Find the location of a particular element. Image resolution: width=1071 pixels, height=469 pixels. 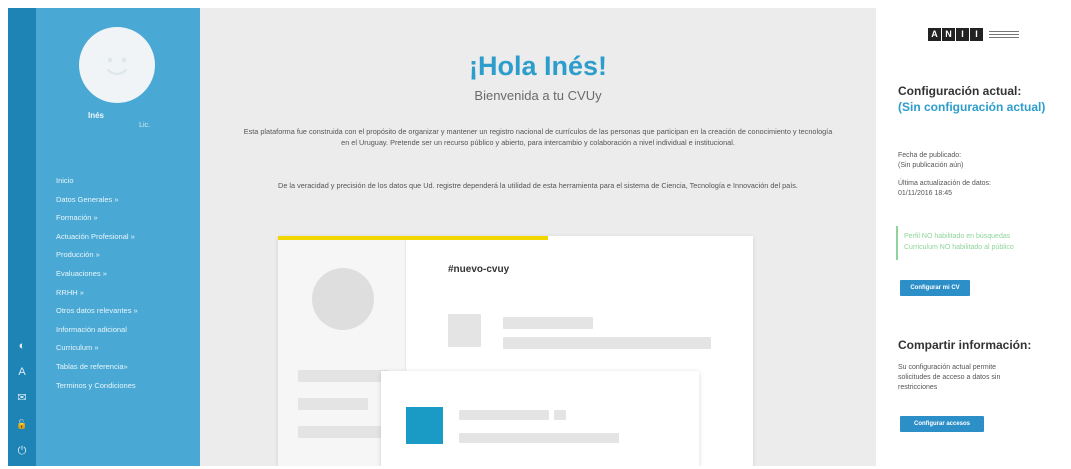

sidebar-item-rrhh: RRHH » is located at coordinates (97, 293).